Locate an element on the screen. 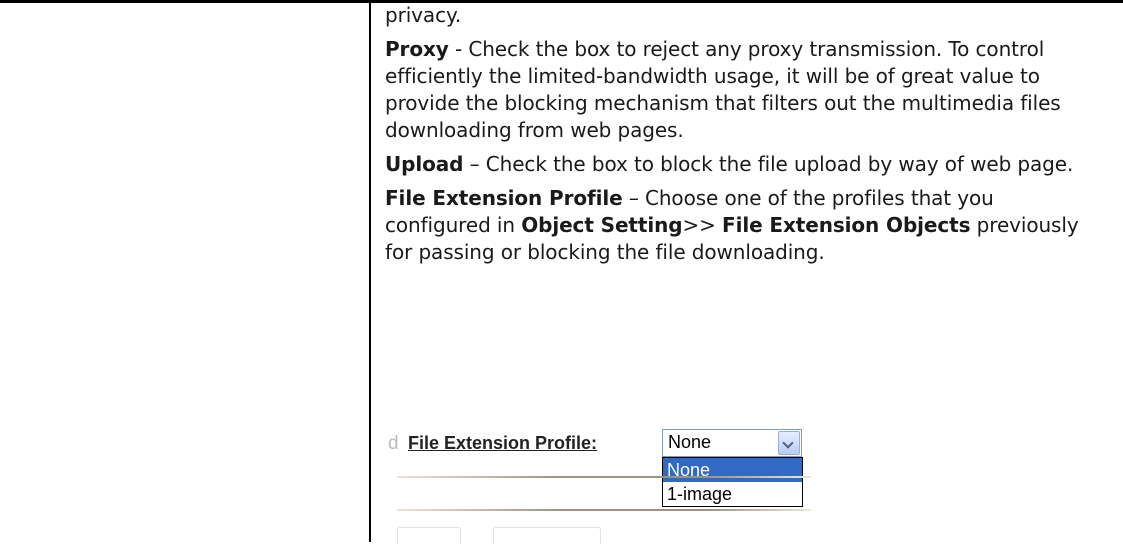  file-extension-profile-link: File Extension Profile: is located at coordinates (502, 443).